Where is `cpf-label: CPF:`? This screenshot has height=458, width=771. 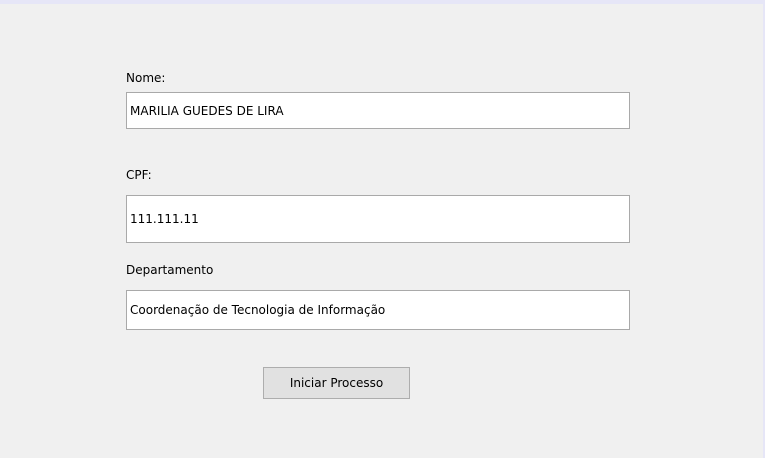
cpf-label: CPF: is located at coordinates (139, 175).